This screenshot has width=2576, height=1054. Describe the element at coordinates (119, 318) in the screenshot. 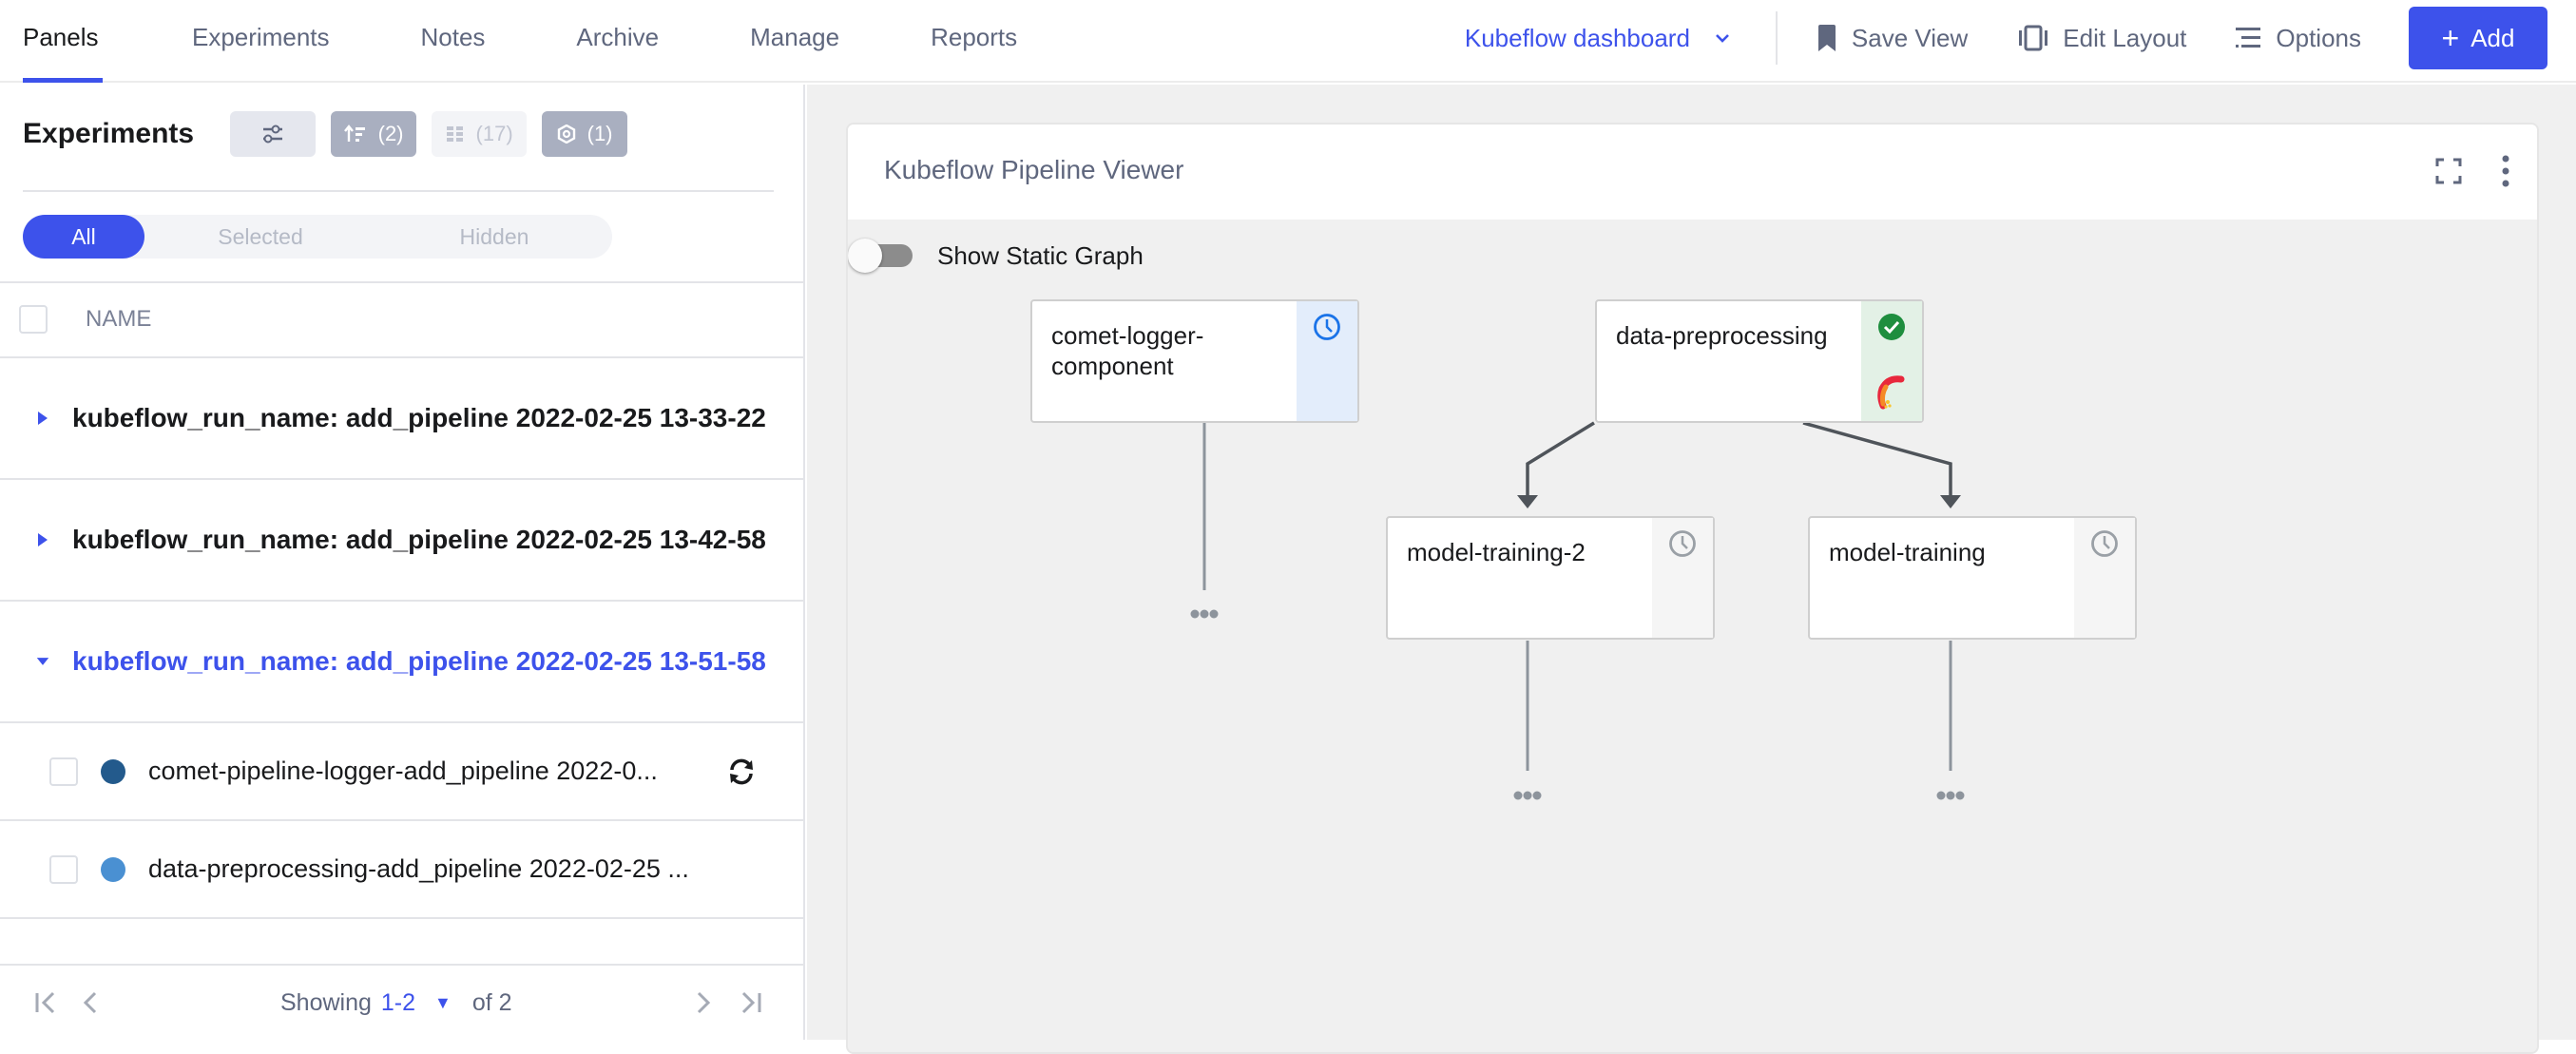

I see `column-header-name: NAME` at that location.